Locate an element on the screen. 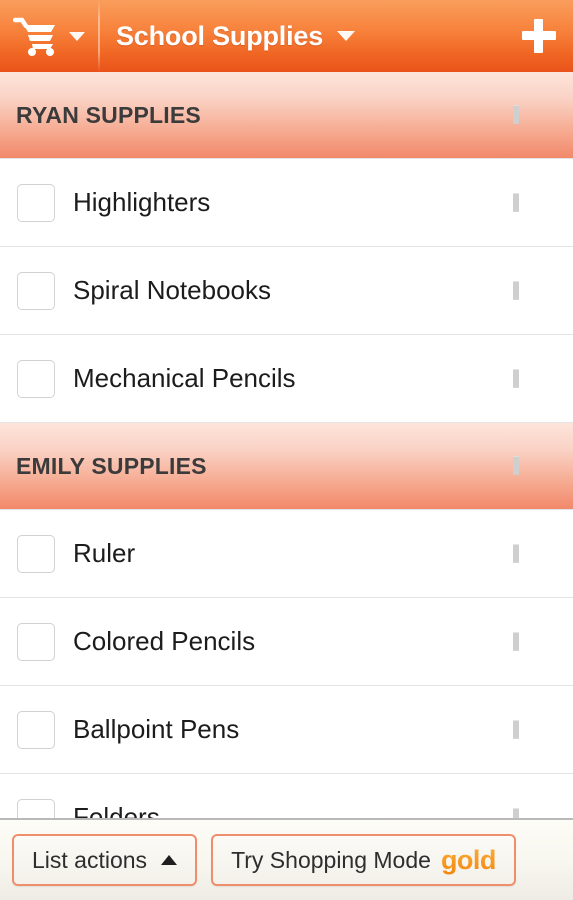 The width and height of the screenshot is (573, 900). list-item-label: Spiral Notebooks is located at coordinates (172, 290).